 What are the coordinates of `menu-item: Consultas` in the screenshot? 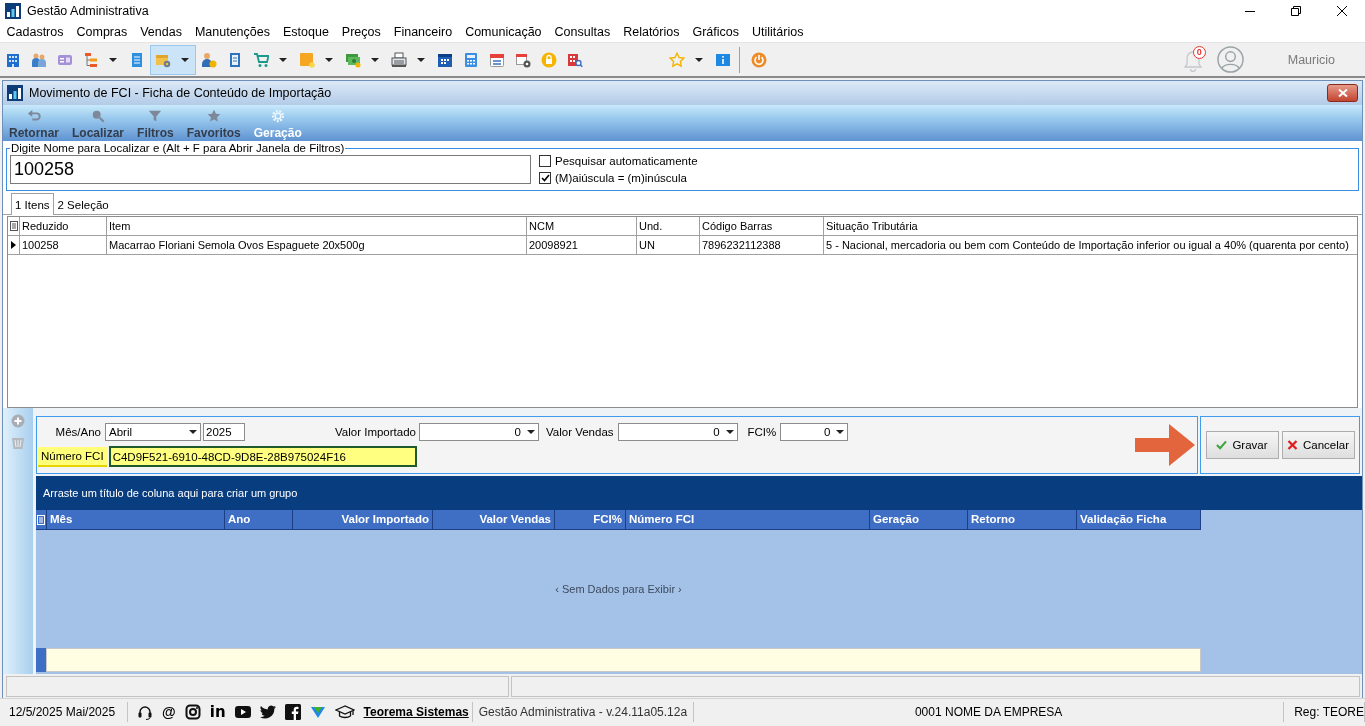 It's located at (582, 32).